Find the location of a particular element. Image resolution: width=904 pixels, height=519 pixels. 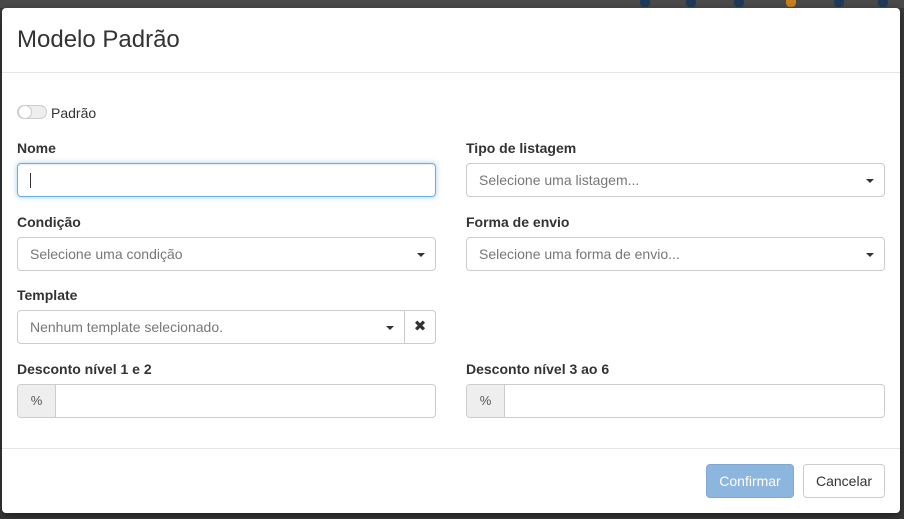

template-placeholder: Nenhum template selecionado. is located at coordinates (127, 327).